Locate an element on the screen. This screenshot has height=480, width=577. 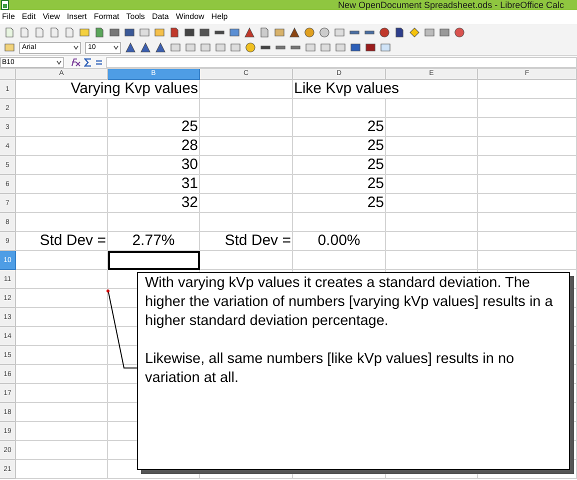
grid-cell: 31 is located at coordinates (154, 184).